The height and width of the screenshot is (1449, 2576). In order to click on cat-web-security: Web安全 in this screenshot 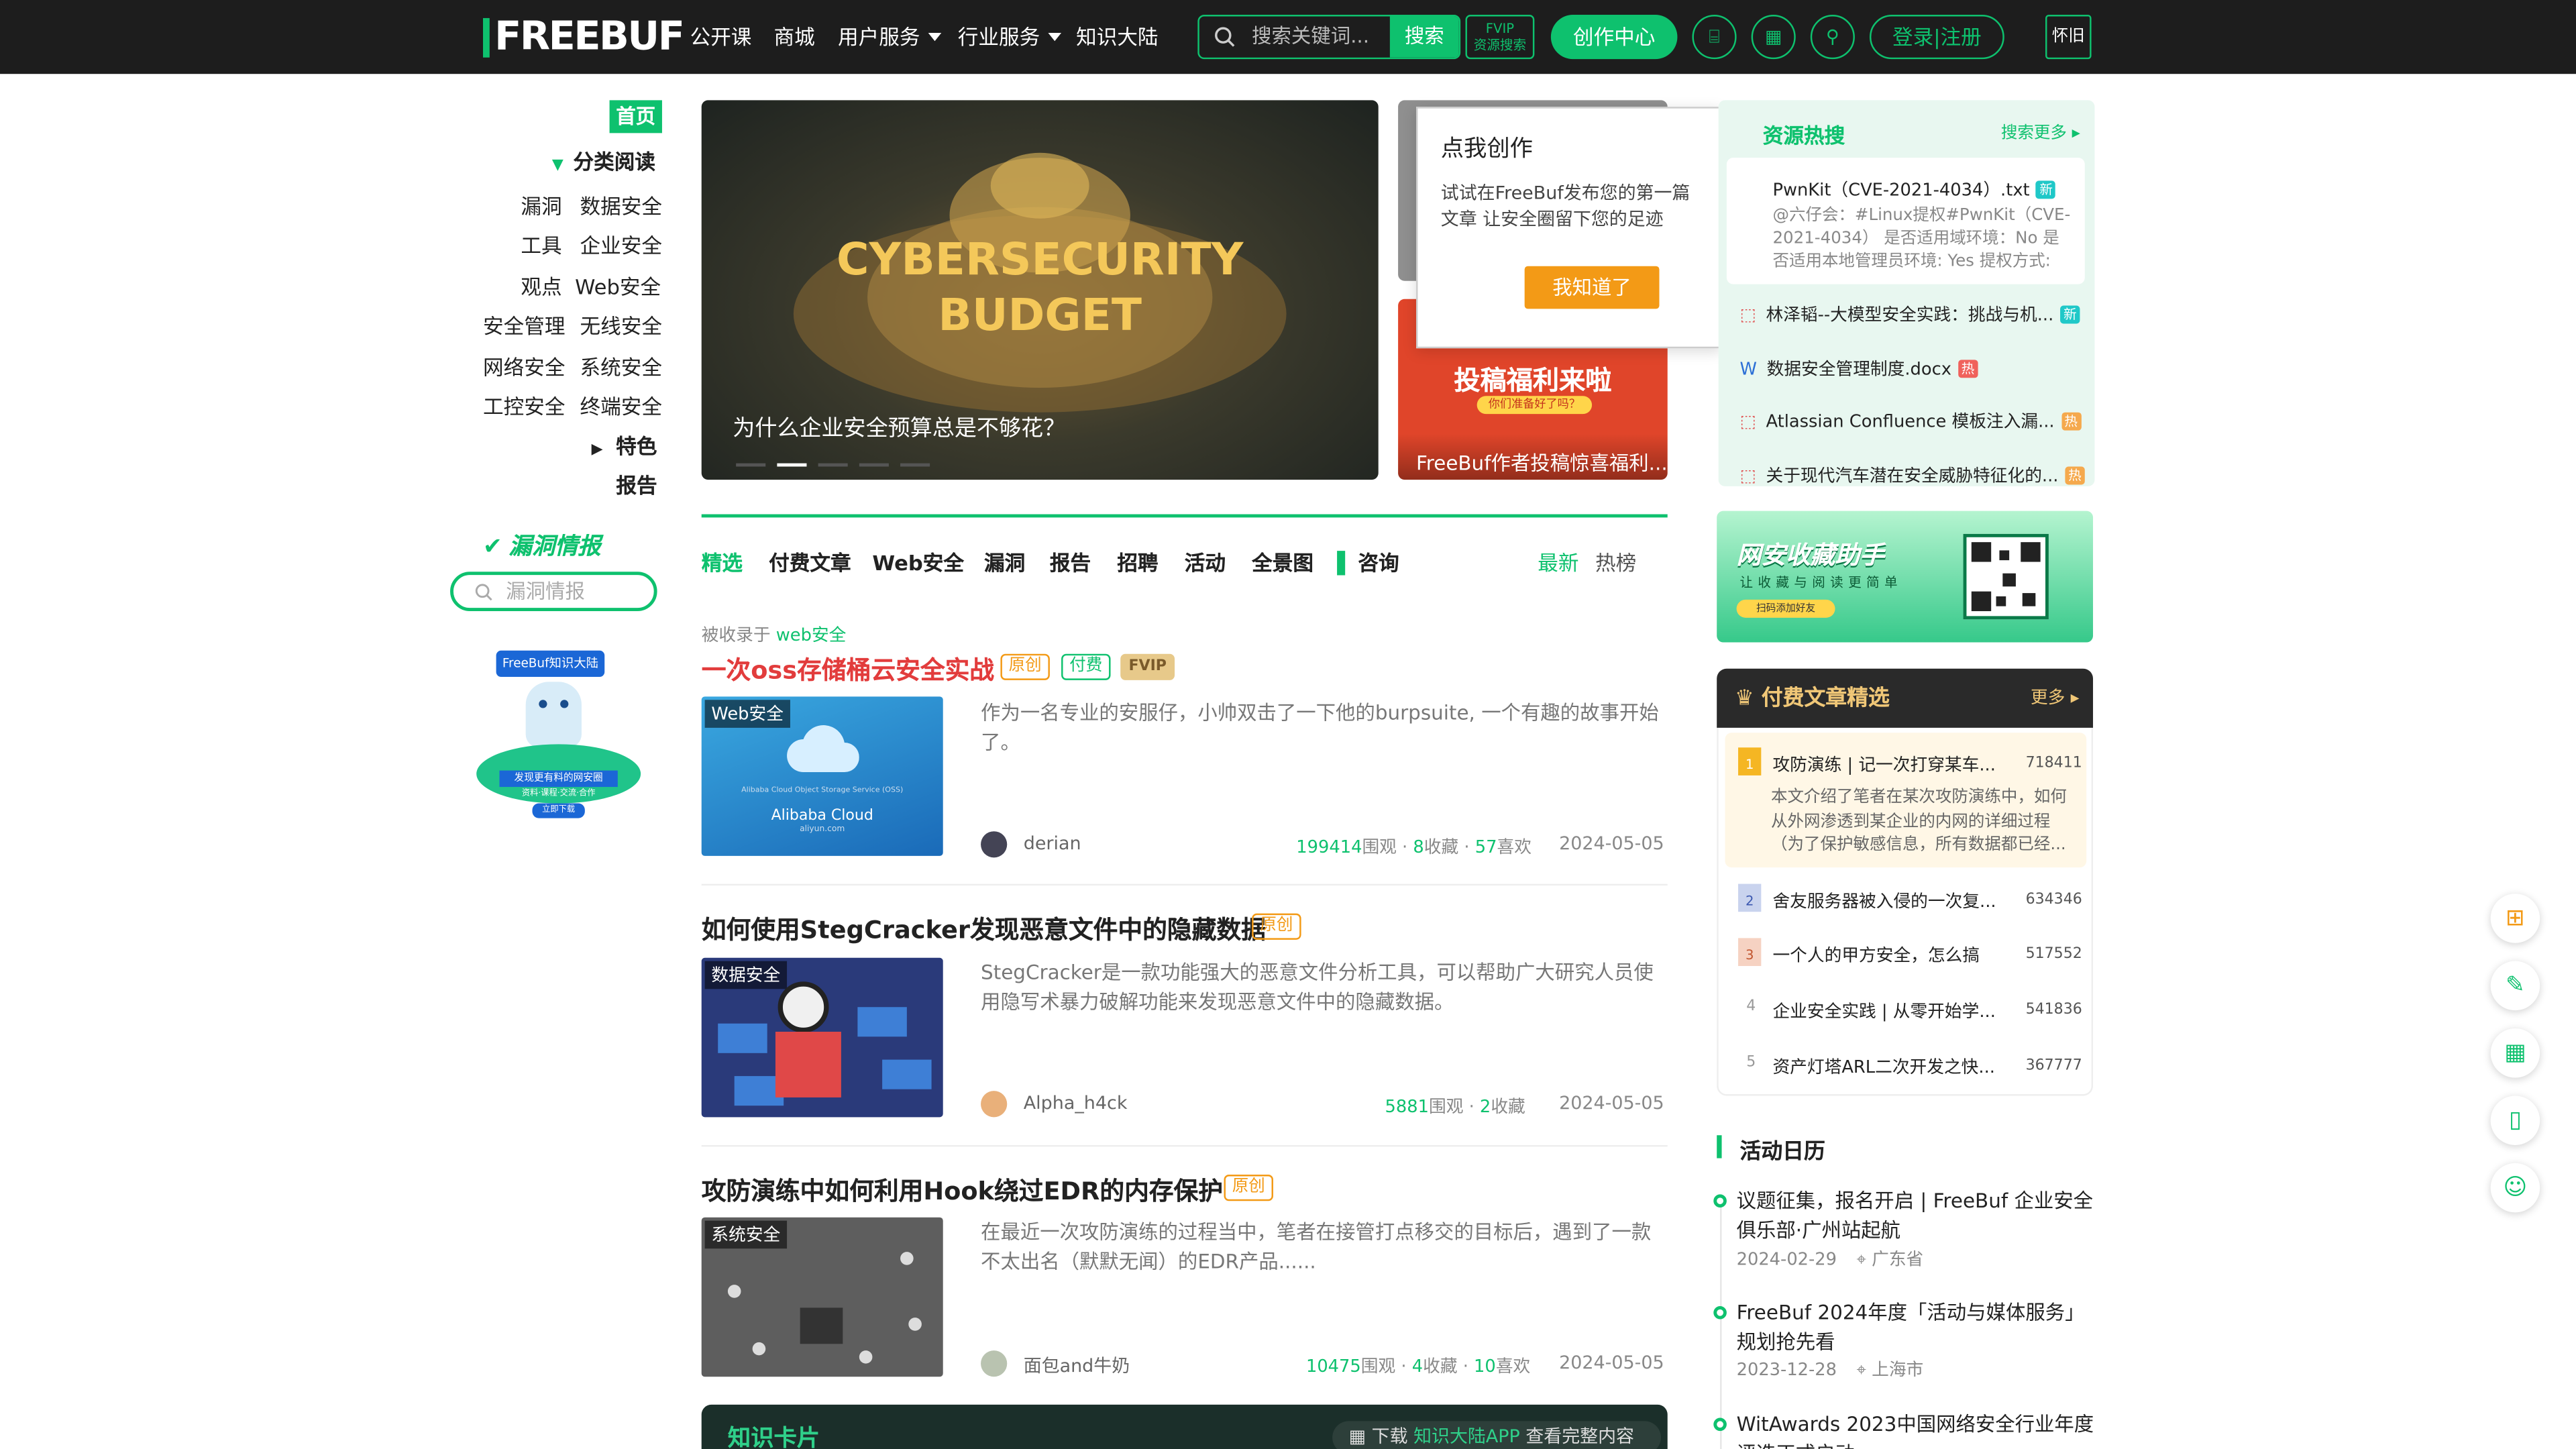, I will do `click(618, 285)`.